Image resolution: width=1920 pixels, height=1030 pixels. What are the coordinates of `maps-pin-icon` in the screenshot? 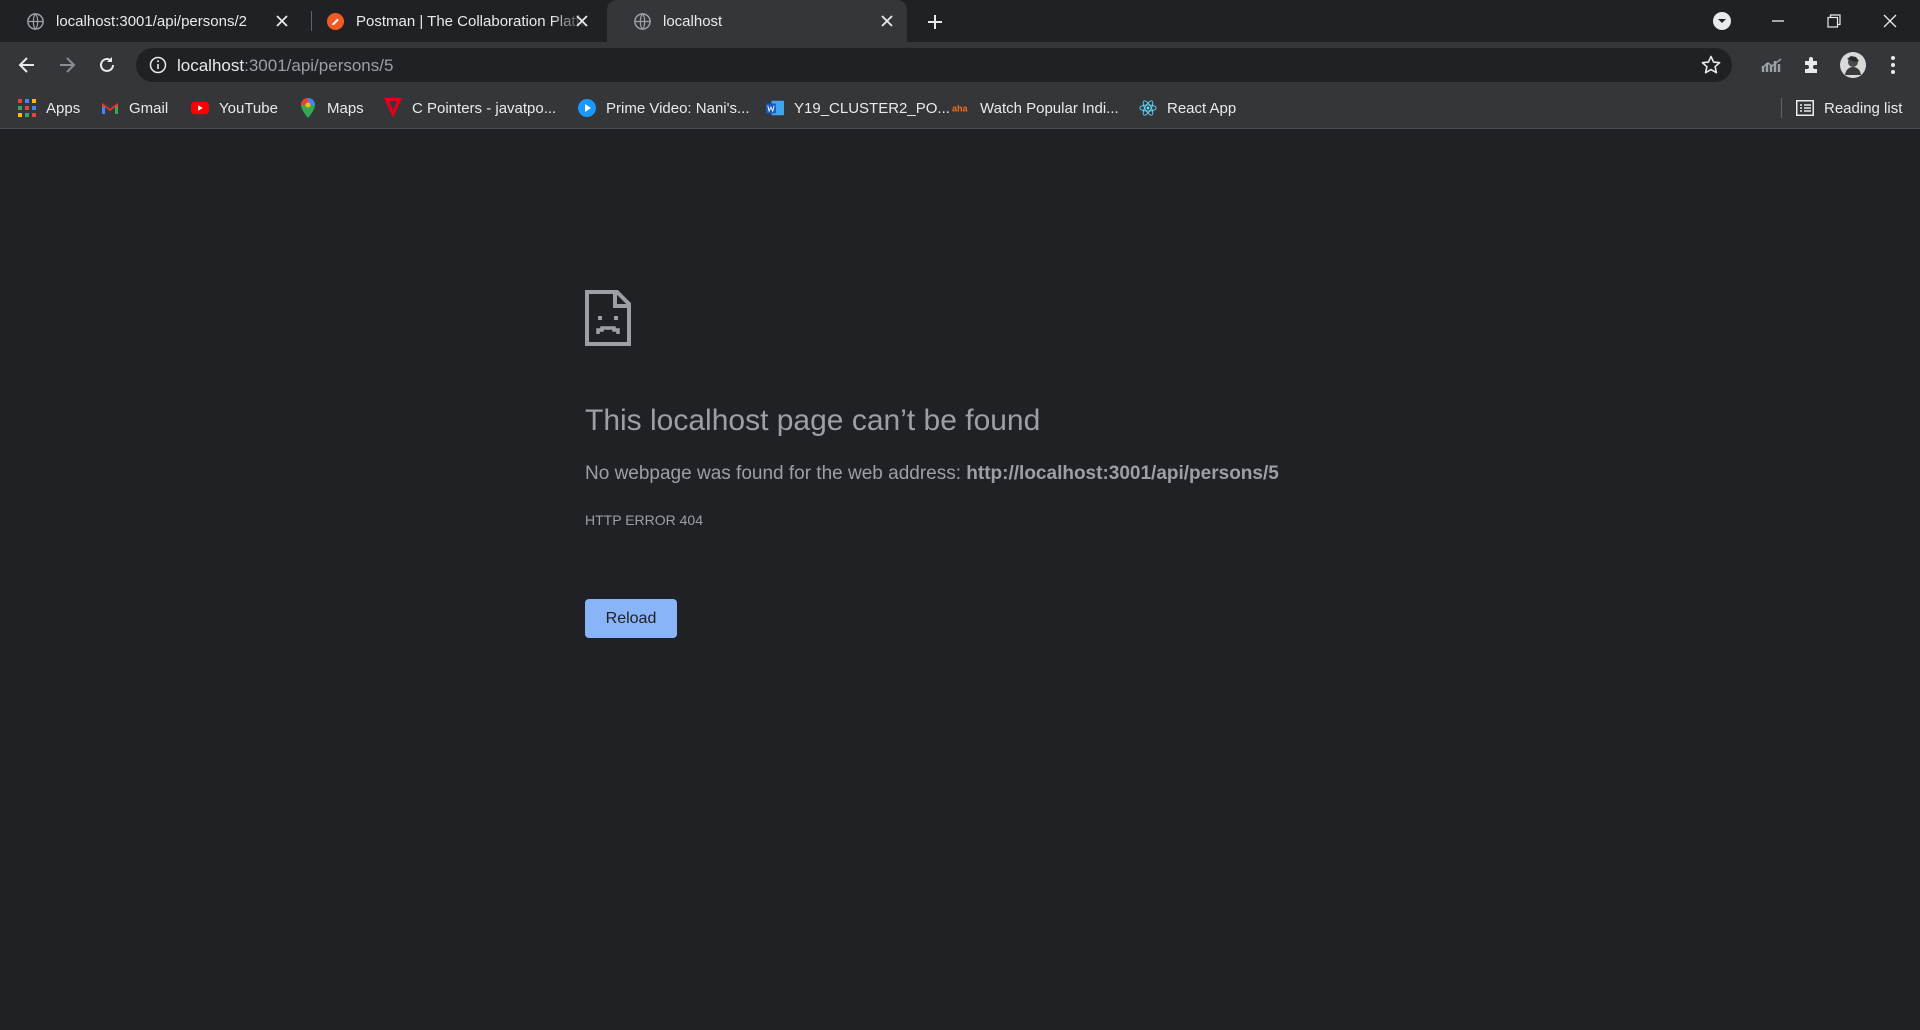 It's located at (308, 108).